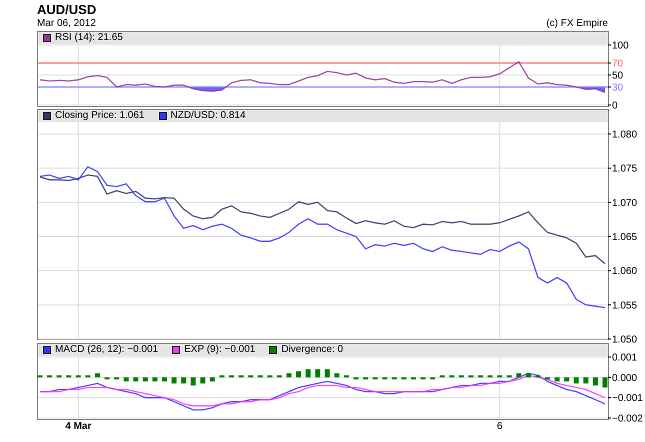 The height and width of the screenshot is (442, 645). I want to click on axis-label: 1.055, so click(625, 306).